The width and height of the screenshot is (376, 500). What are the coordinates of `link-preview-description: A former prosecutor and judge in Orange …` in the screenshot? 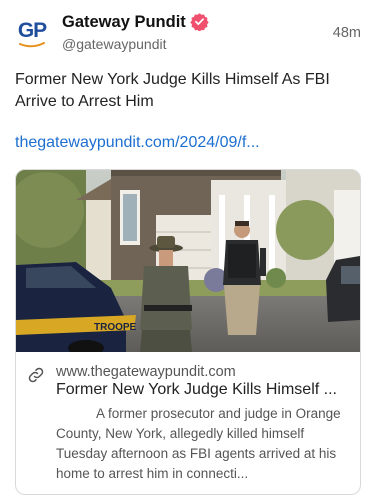 It's located at (198, 443).